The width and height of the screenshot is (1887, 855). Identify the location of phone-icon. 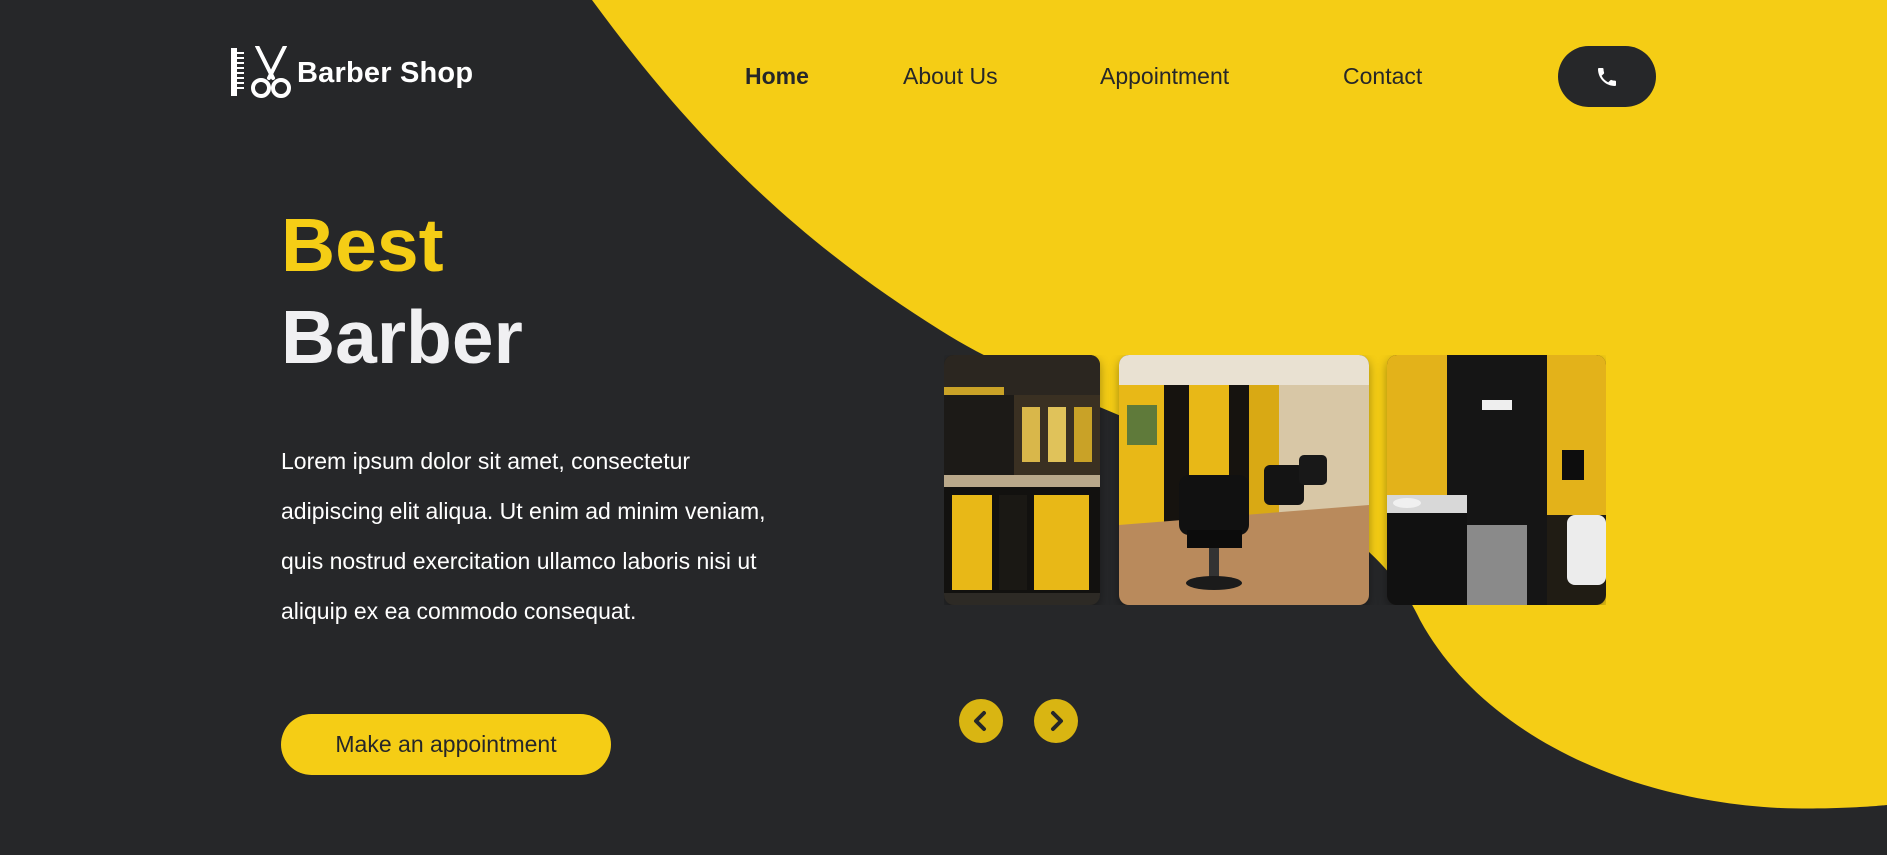
(1607, 76).